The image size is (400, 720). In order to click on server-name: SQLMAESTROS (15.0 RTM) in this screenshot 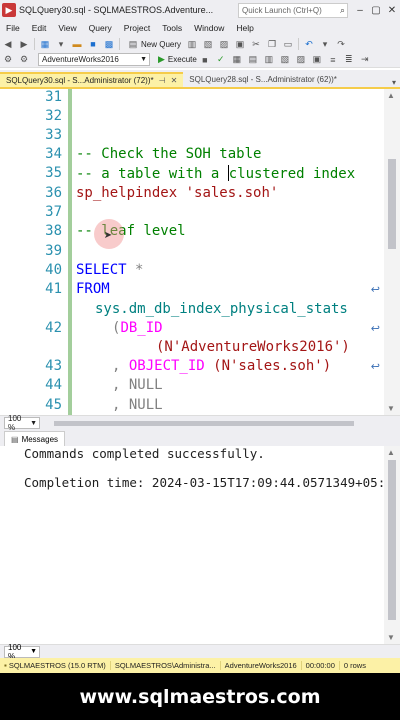, I will do `click(57, 665)`.